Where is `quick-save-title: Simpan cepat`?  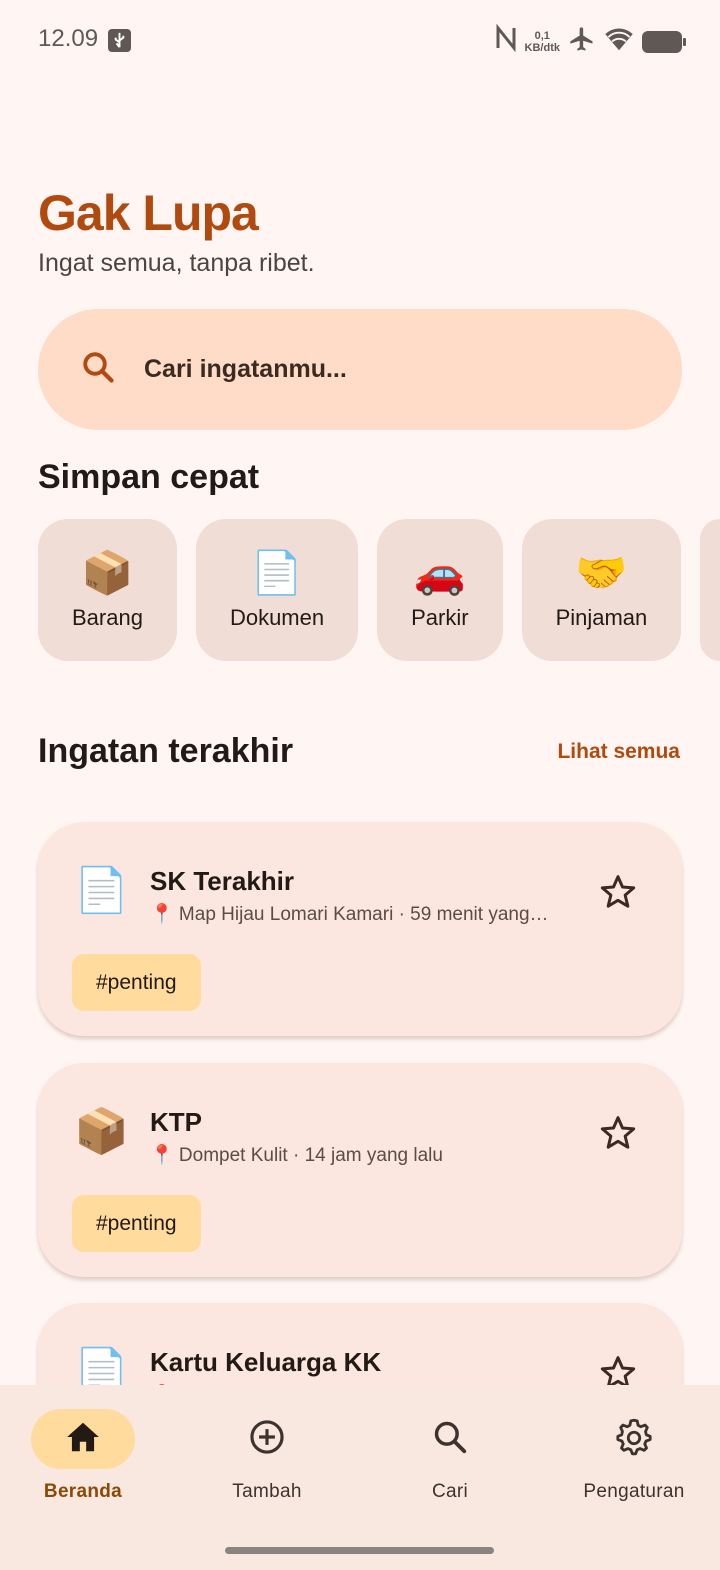
quick-save-title: Simpan cepat is located at coordinates (149, 477).